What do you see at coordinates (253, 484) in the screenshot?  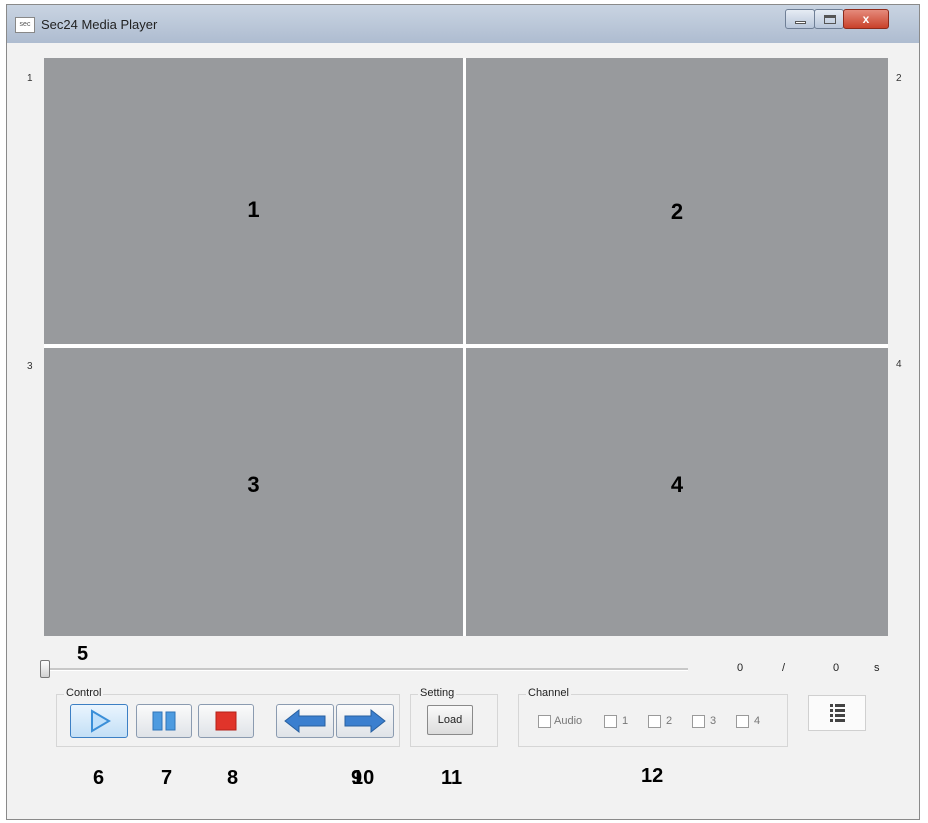 I see `video-pane-label: 3` at bounding box center [253, 484].